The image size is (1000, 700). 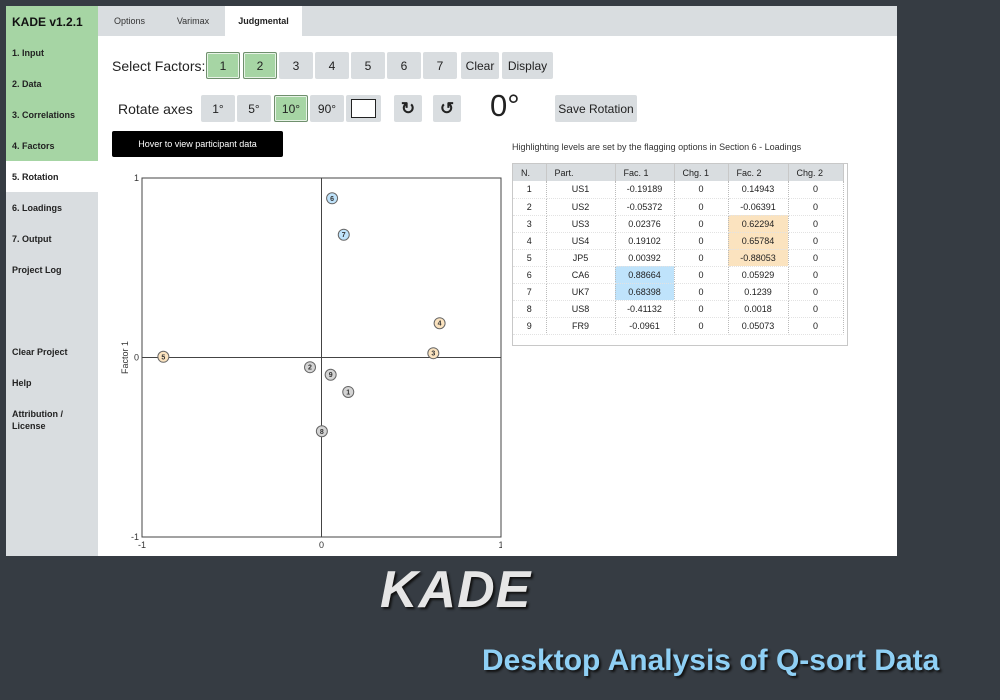 What do you see at coordinates (758, 275) in the screenshot?
I see `table-cell: 0.05929` at bounding box center [758, 275].